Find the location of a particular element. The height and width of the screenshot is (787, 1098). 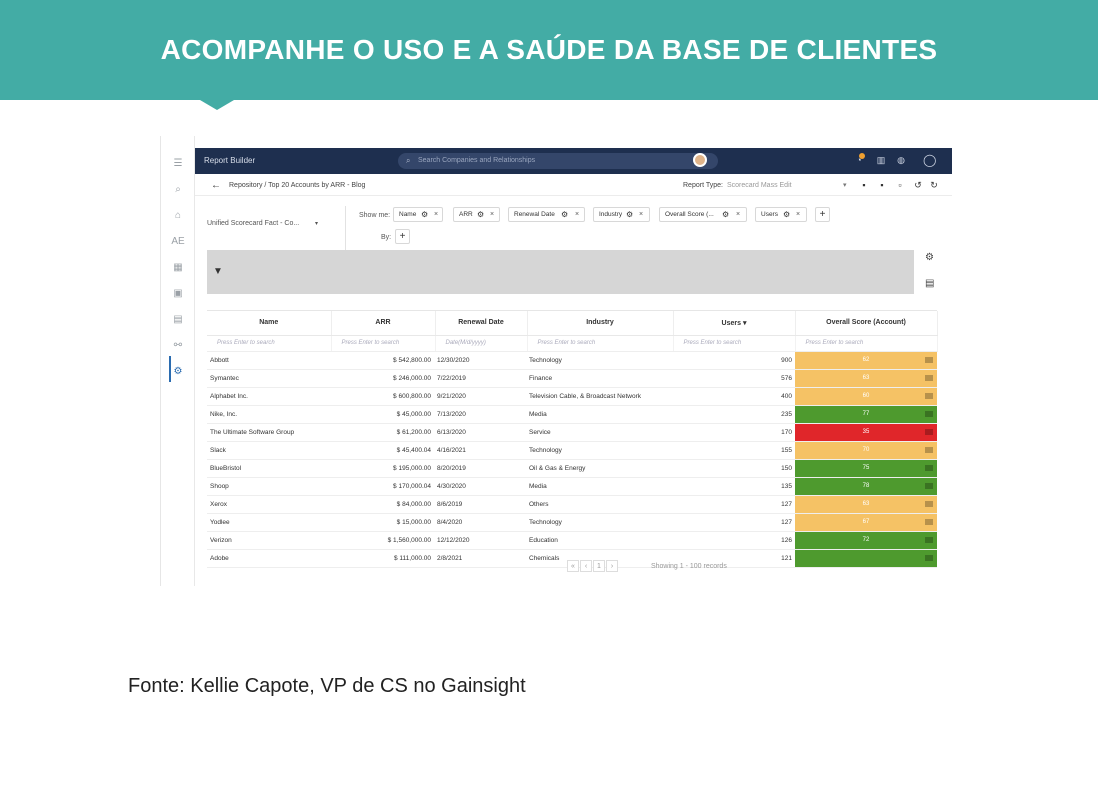

book-icon: ▥ is located at coordinates (881, 161).